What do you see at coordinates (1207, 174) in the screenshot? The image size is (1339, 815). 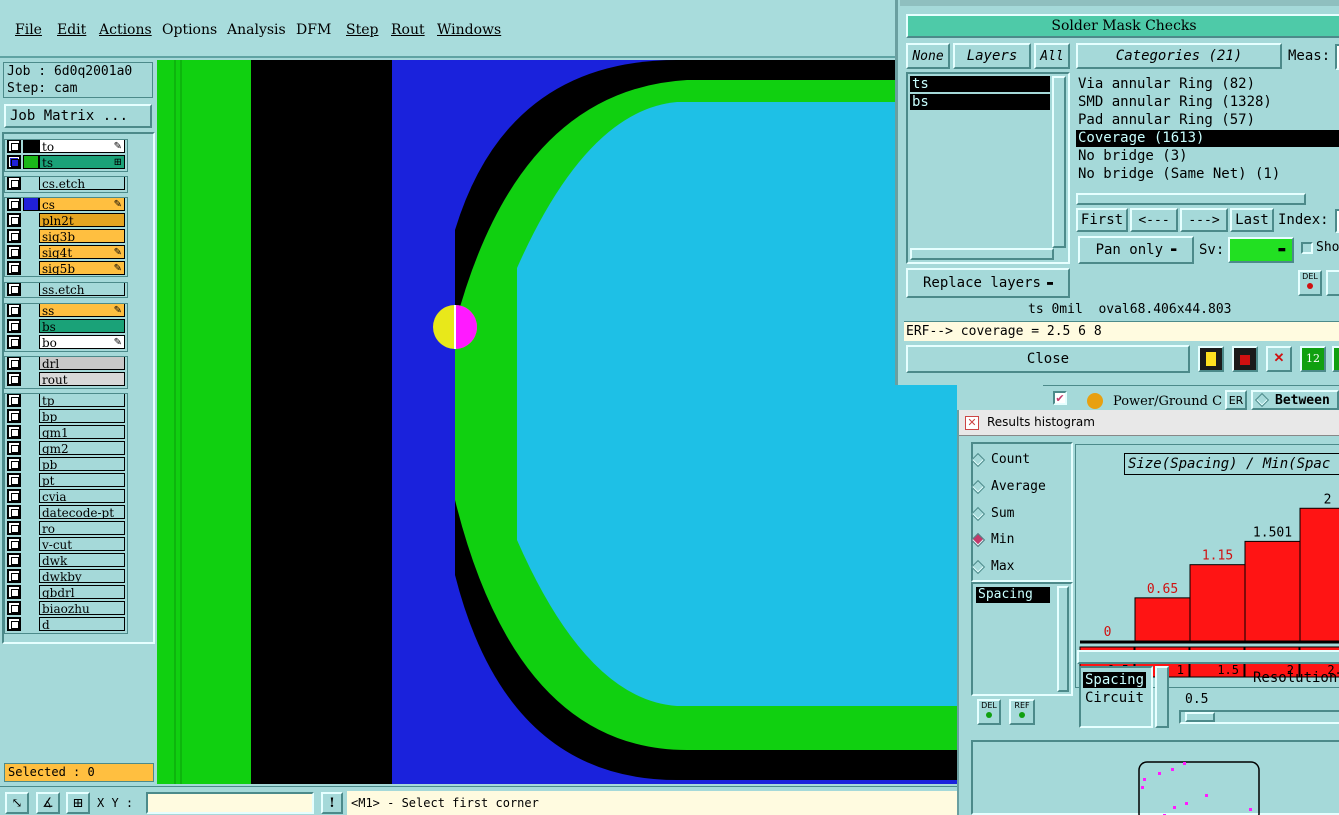 I see `category-item: No bridge (Same Net) (1)` at bounding box center [1207, 174].